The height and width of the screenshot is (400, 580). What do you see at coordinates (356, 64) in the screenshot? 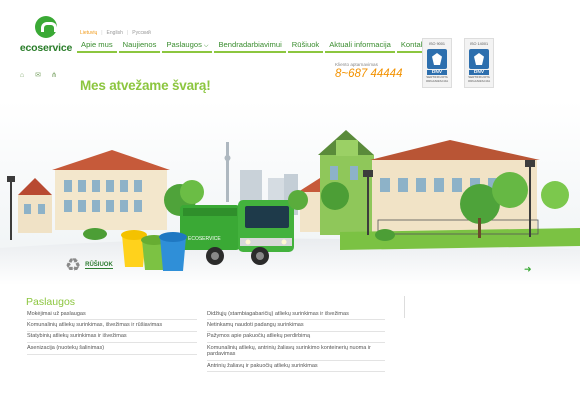
I see `contact-label: Kliento aptarnavimas` at bounding box center [356, 64].